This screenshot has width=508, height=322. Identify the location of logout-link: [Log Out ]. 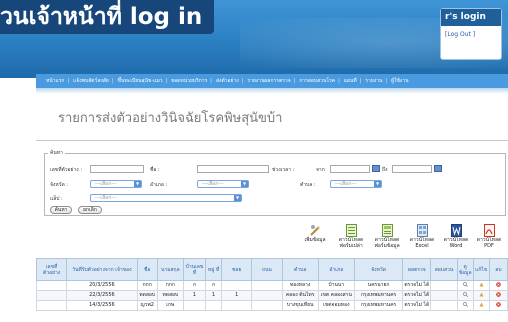
(460, 34).